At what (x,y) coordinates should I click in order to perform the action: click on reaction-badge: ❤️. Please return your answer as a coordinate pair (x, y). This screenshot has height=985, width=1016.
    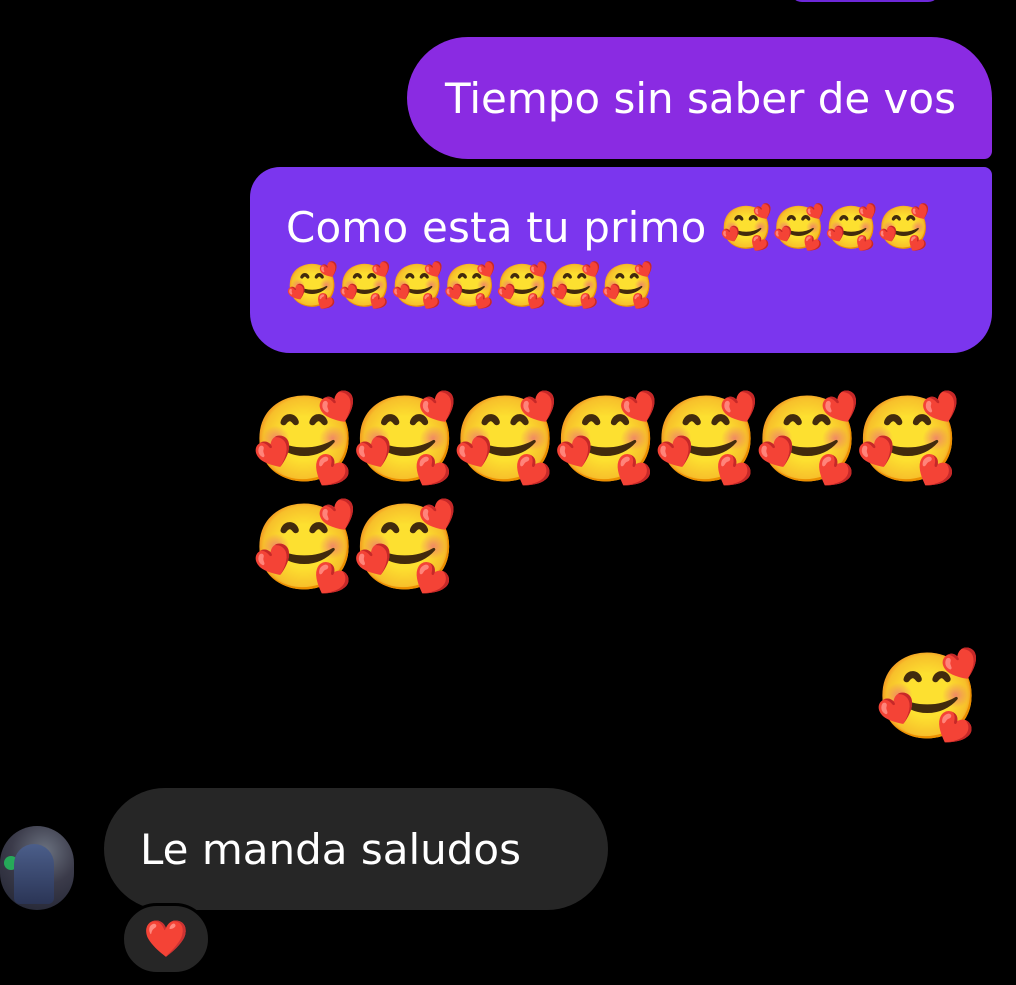
    Looking at the image, I should click on (166, 939).